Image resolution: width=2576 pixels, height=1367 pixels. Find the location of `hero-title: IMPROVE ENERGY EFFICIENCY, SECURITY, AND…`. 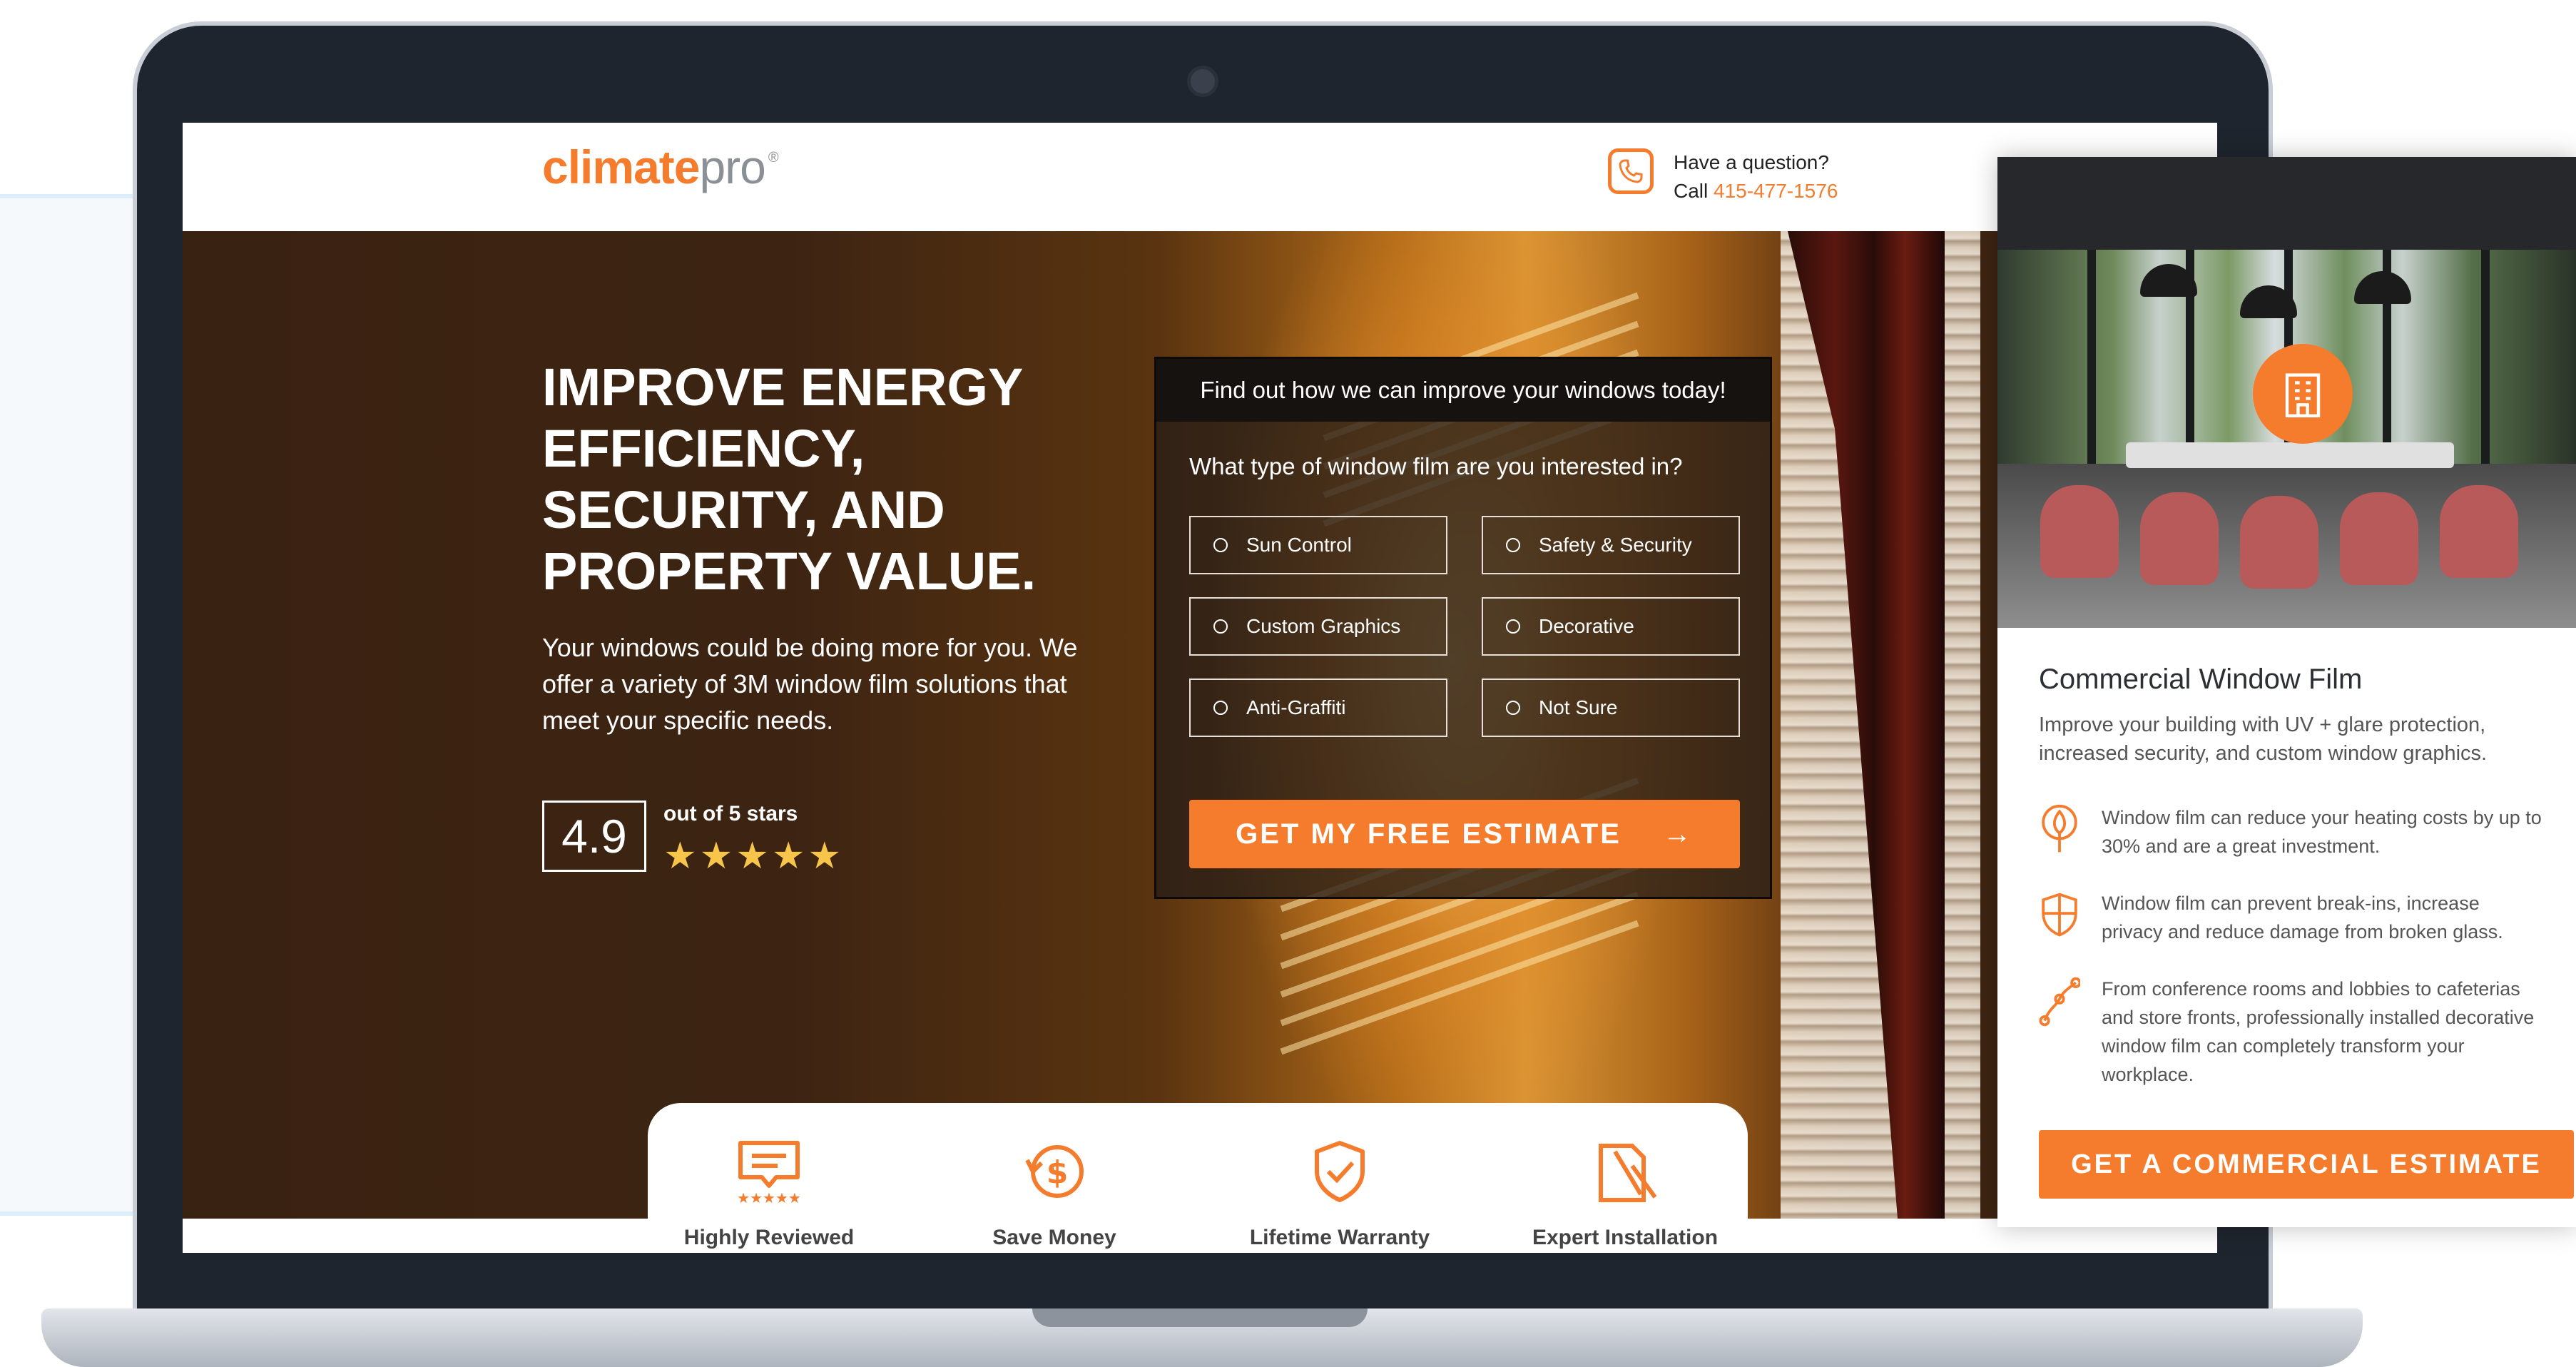

hero-title: IMPROVE ENERGY EFFICIENCY, SECURITY, AND… is located at coordinates (789, 479).